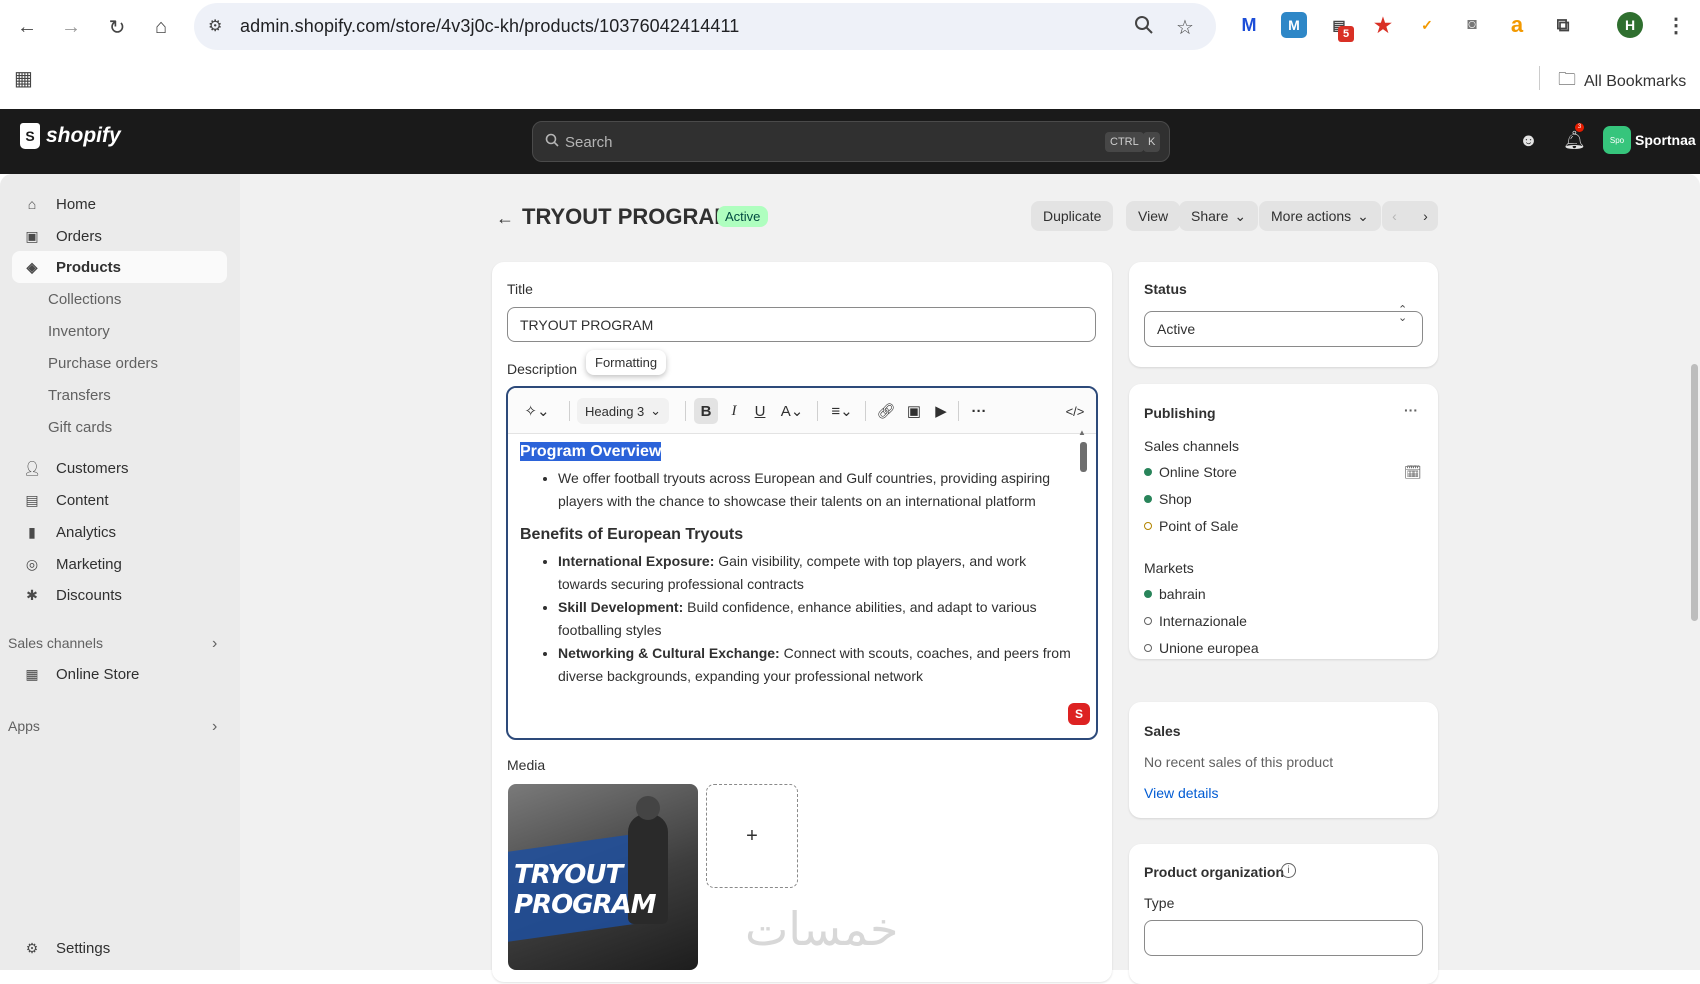 The width and height of the screenshot is (1700, 984). What do you see at coordinates (1072, 216) in the screenshot?
I see `duplicate-button: Duplicate` at bounding box center [1072, 216].